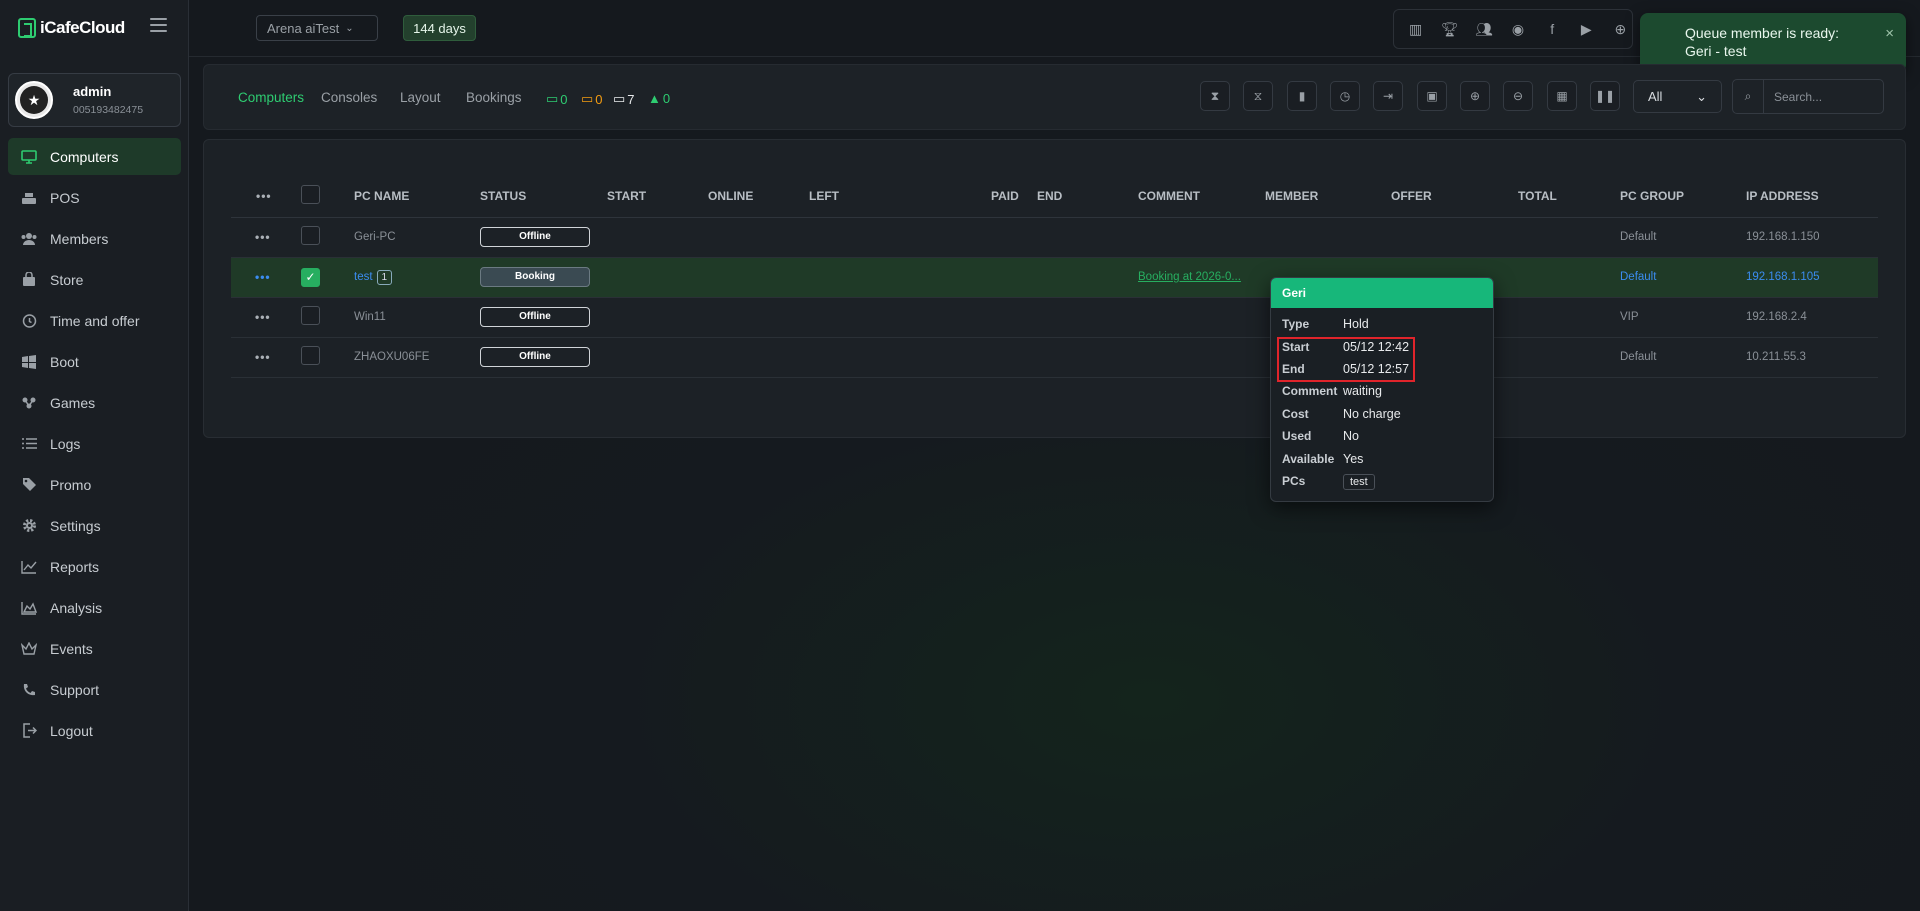  I want to click on sidebar-item-label: Promo, so click(71, 484).